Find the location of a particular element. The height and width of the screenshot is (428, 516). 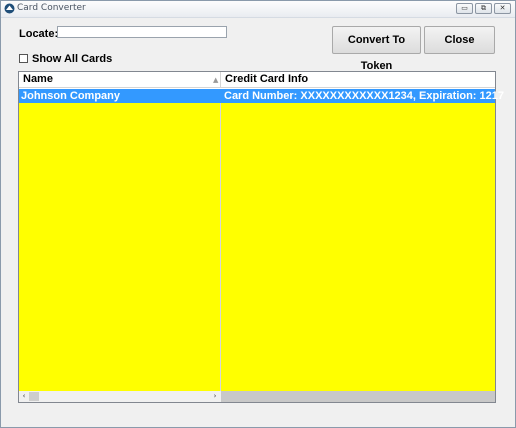

minimize-button: ▭ is located at coordinates (464, 8).